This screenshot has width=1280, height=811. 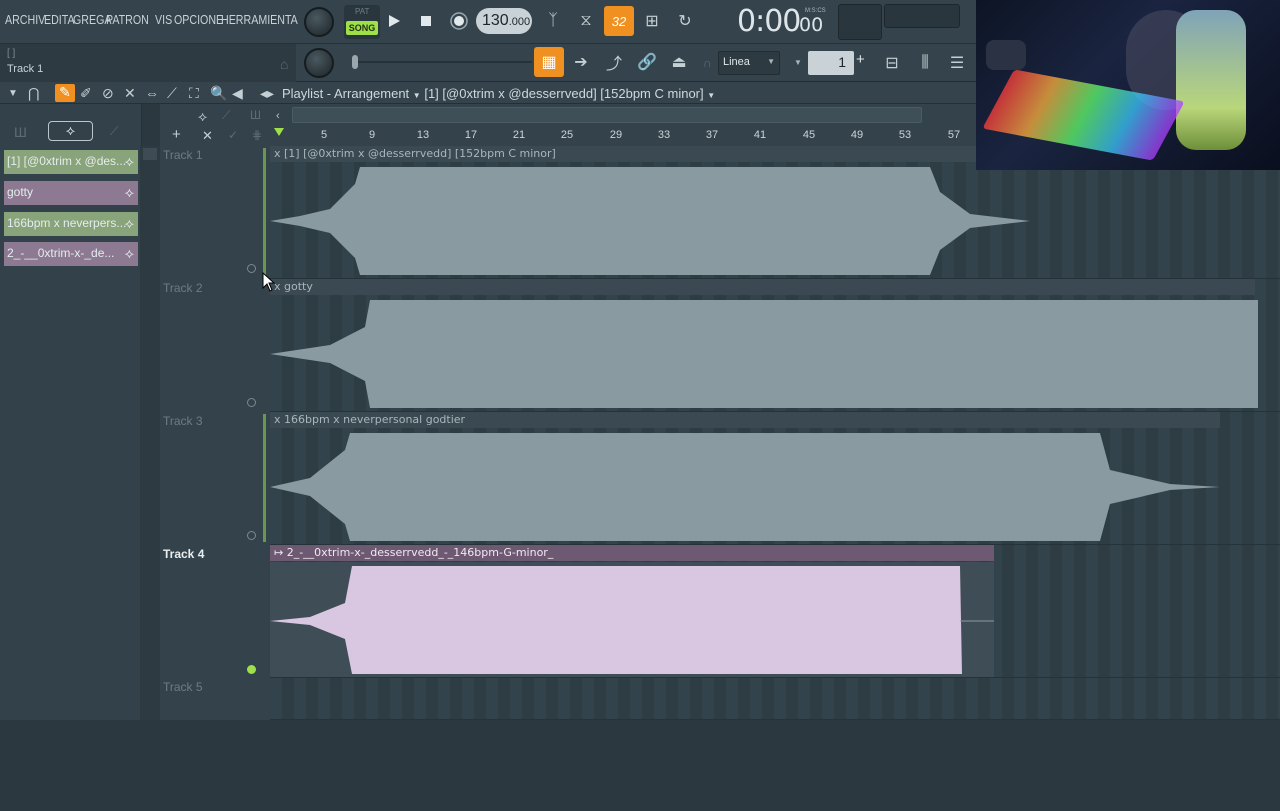 I want to click on song-position-handle, so click(x=355, y=62).